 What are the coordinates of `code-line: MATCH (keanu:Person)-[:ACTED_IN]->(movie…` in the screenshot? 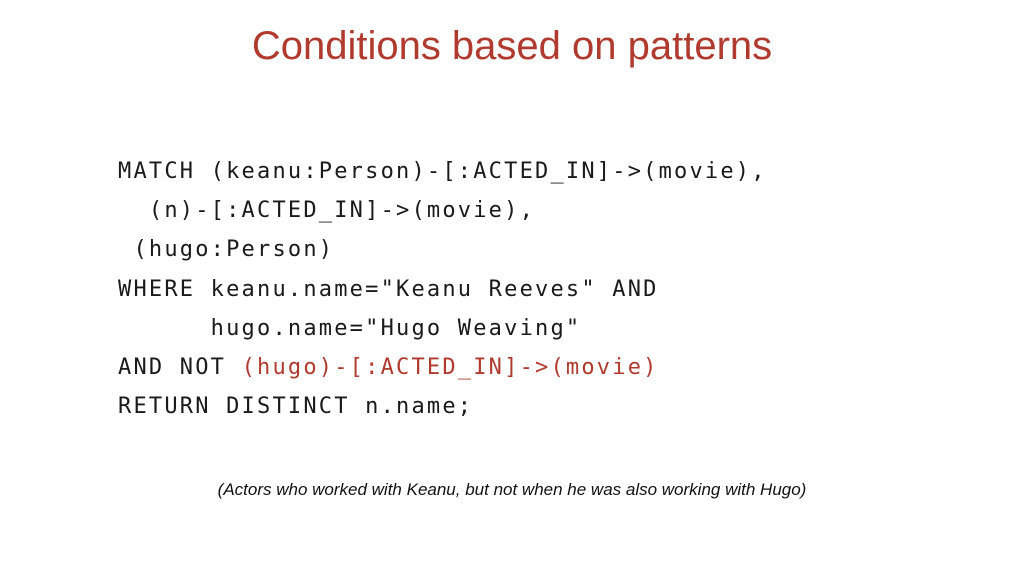 It's located at (442, 171).